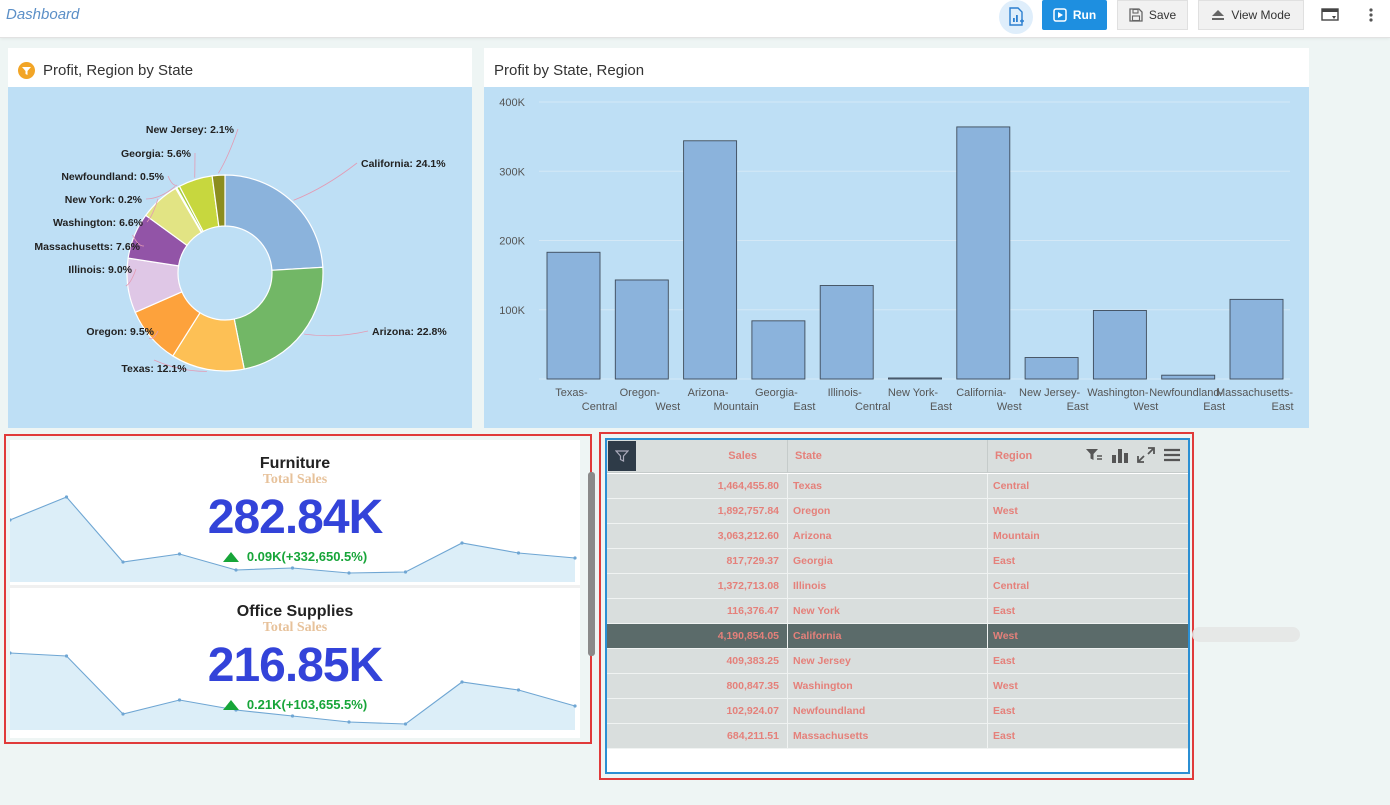 This screenshot has height=805, width=1390. I want to click on y-tick-label: 400K, so click(512, 103).